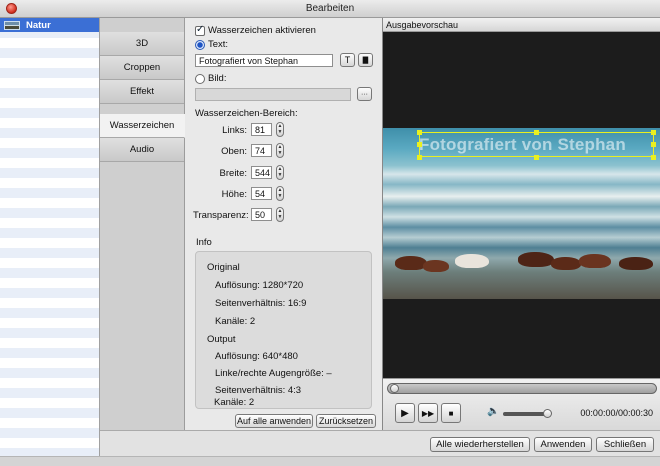  I want to click on enable-watermark-row: Wasserzeichen aktivieren, so click(255, 30).